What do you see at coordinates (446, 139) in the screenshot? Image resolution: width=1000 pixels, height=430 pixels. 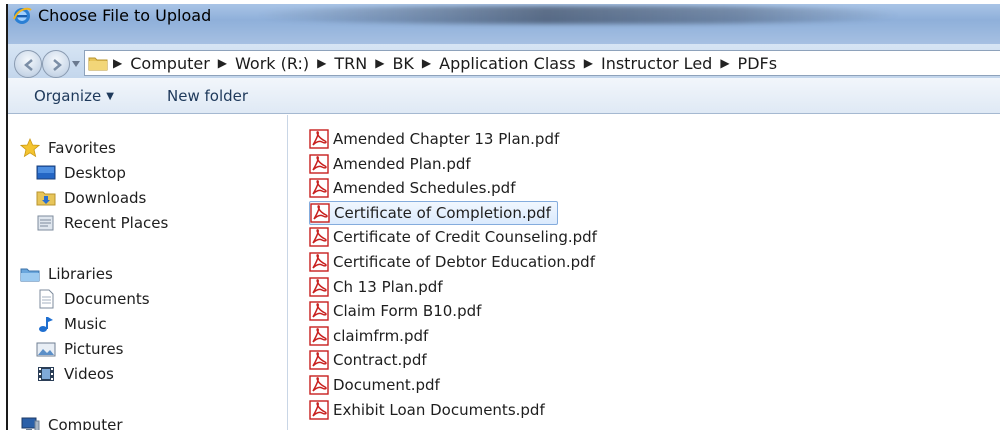 I see `file-name: Amended Chapter 13 Plan.pdf` at bounding box center [446, 139].